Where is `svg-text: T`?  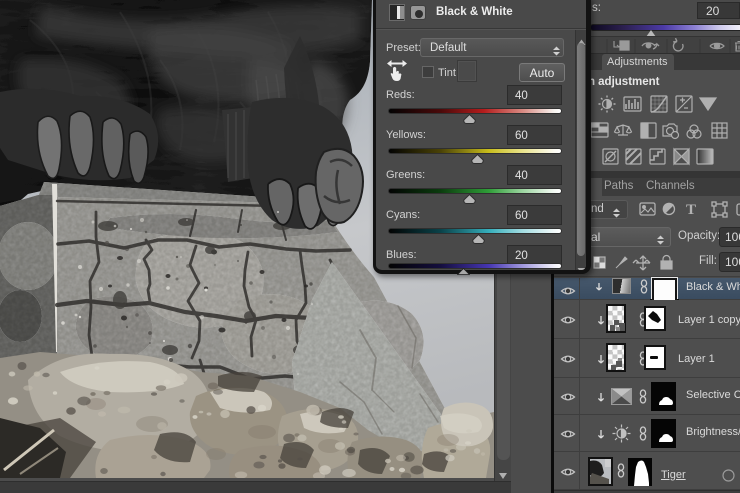
svg-text: T is located at coordinates (691, 210).